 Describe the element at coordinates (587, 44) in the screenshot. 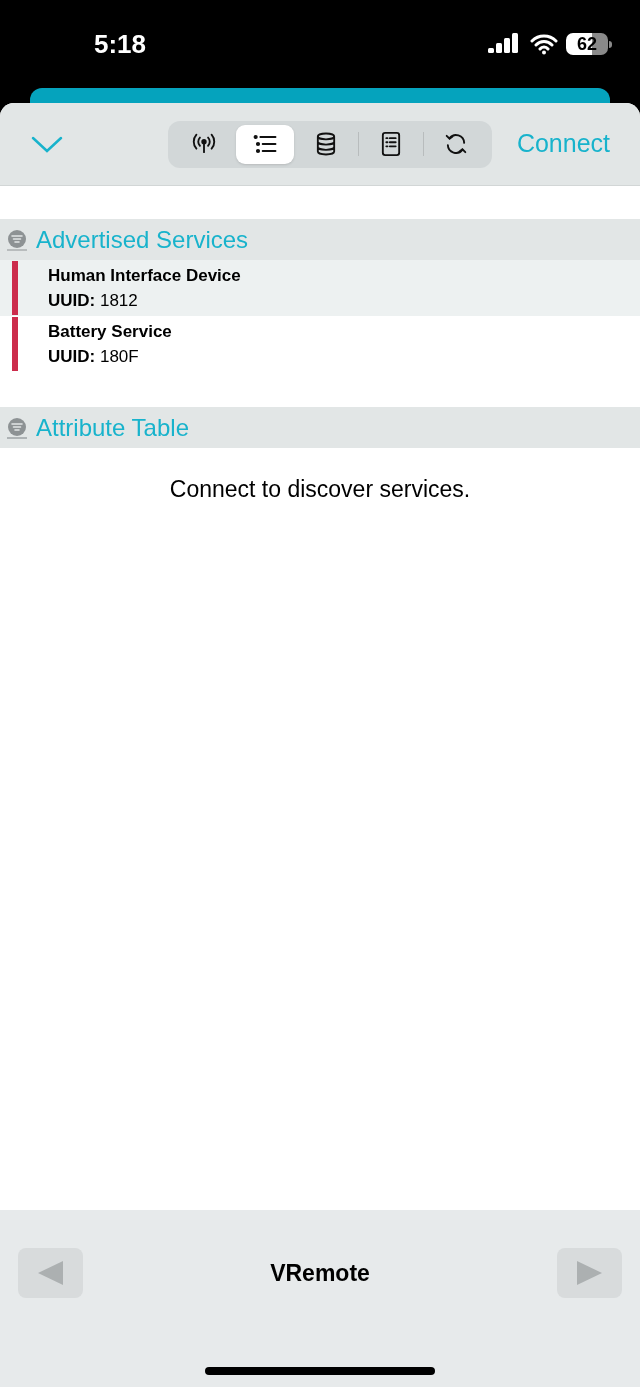

I see `battery-icon: 62` at that location.